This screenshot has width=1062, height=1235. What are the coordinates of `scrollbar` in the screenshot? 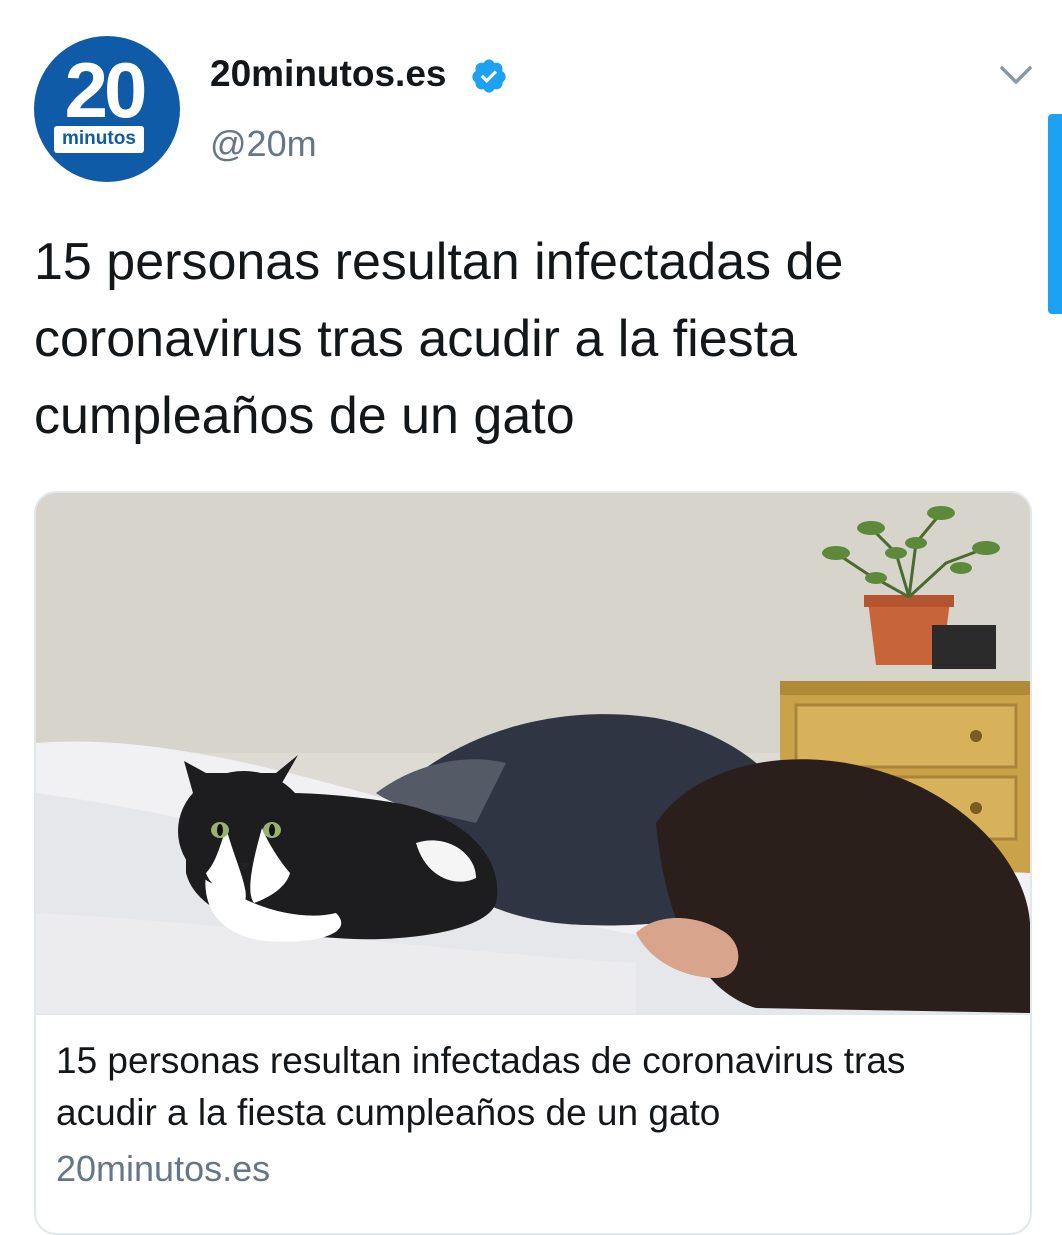 It's located at (1055, 214).